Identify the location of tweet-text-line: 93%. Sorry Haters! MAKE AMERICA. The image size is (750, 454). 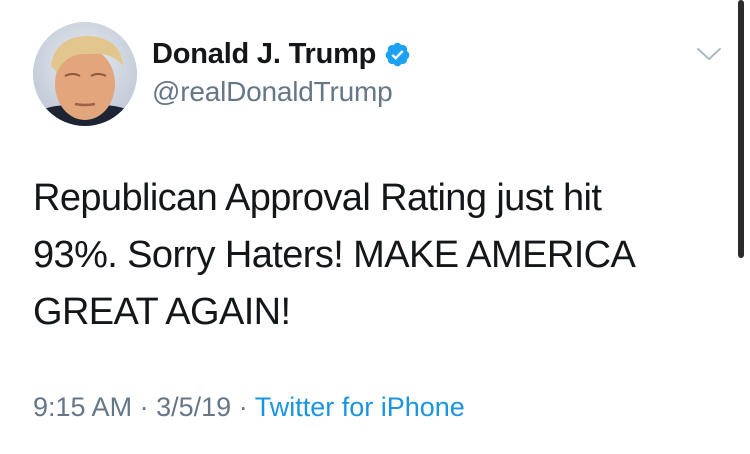
(334, 255).